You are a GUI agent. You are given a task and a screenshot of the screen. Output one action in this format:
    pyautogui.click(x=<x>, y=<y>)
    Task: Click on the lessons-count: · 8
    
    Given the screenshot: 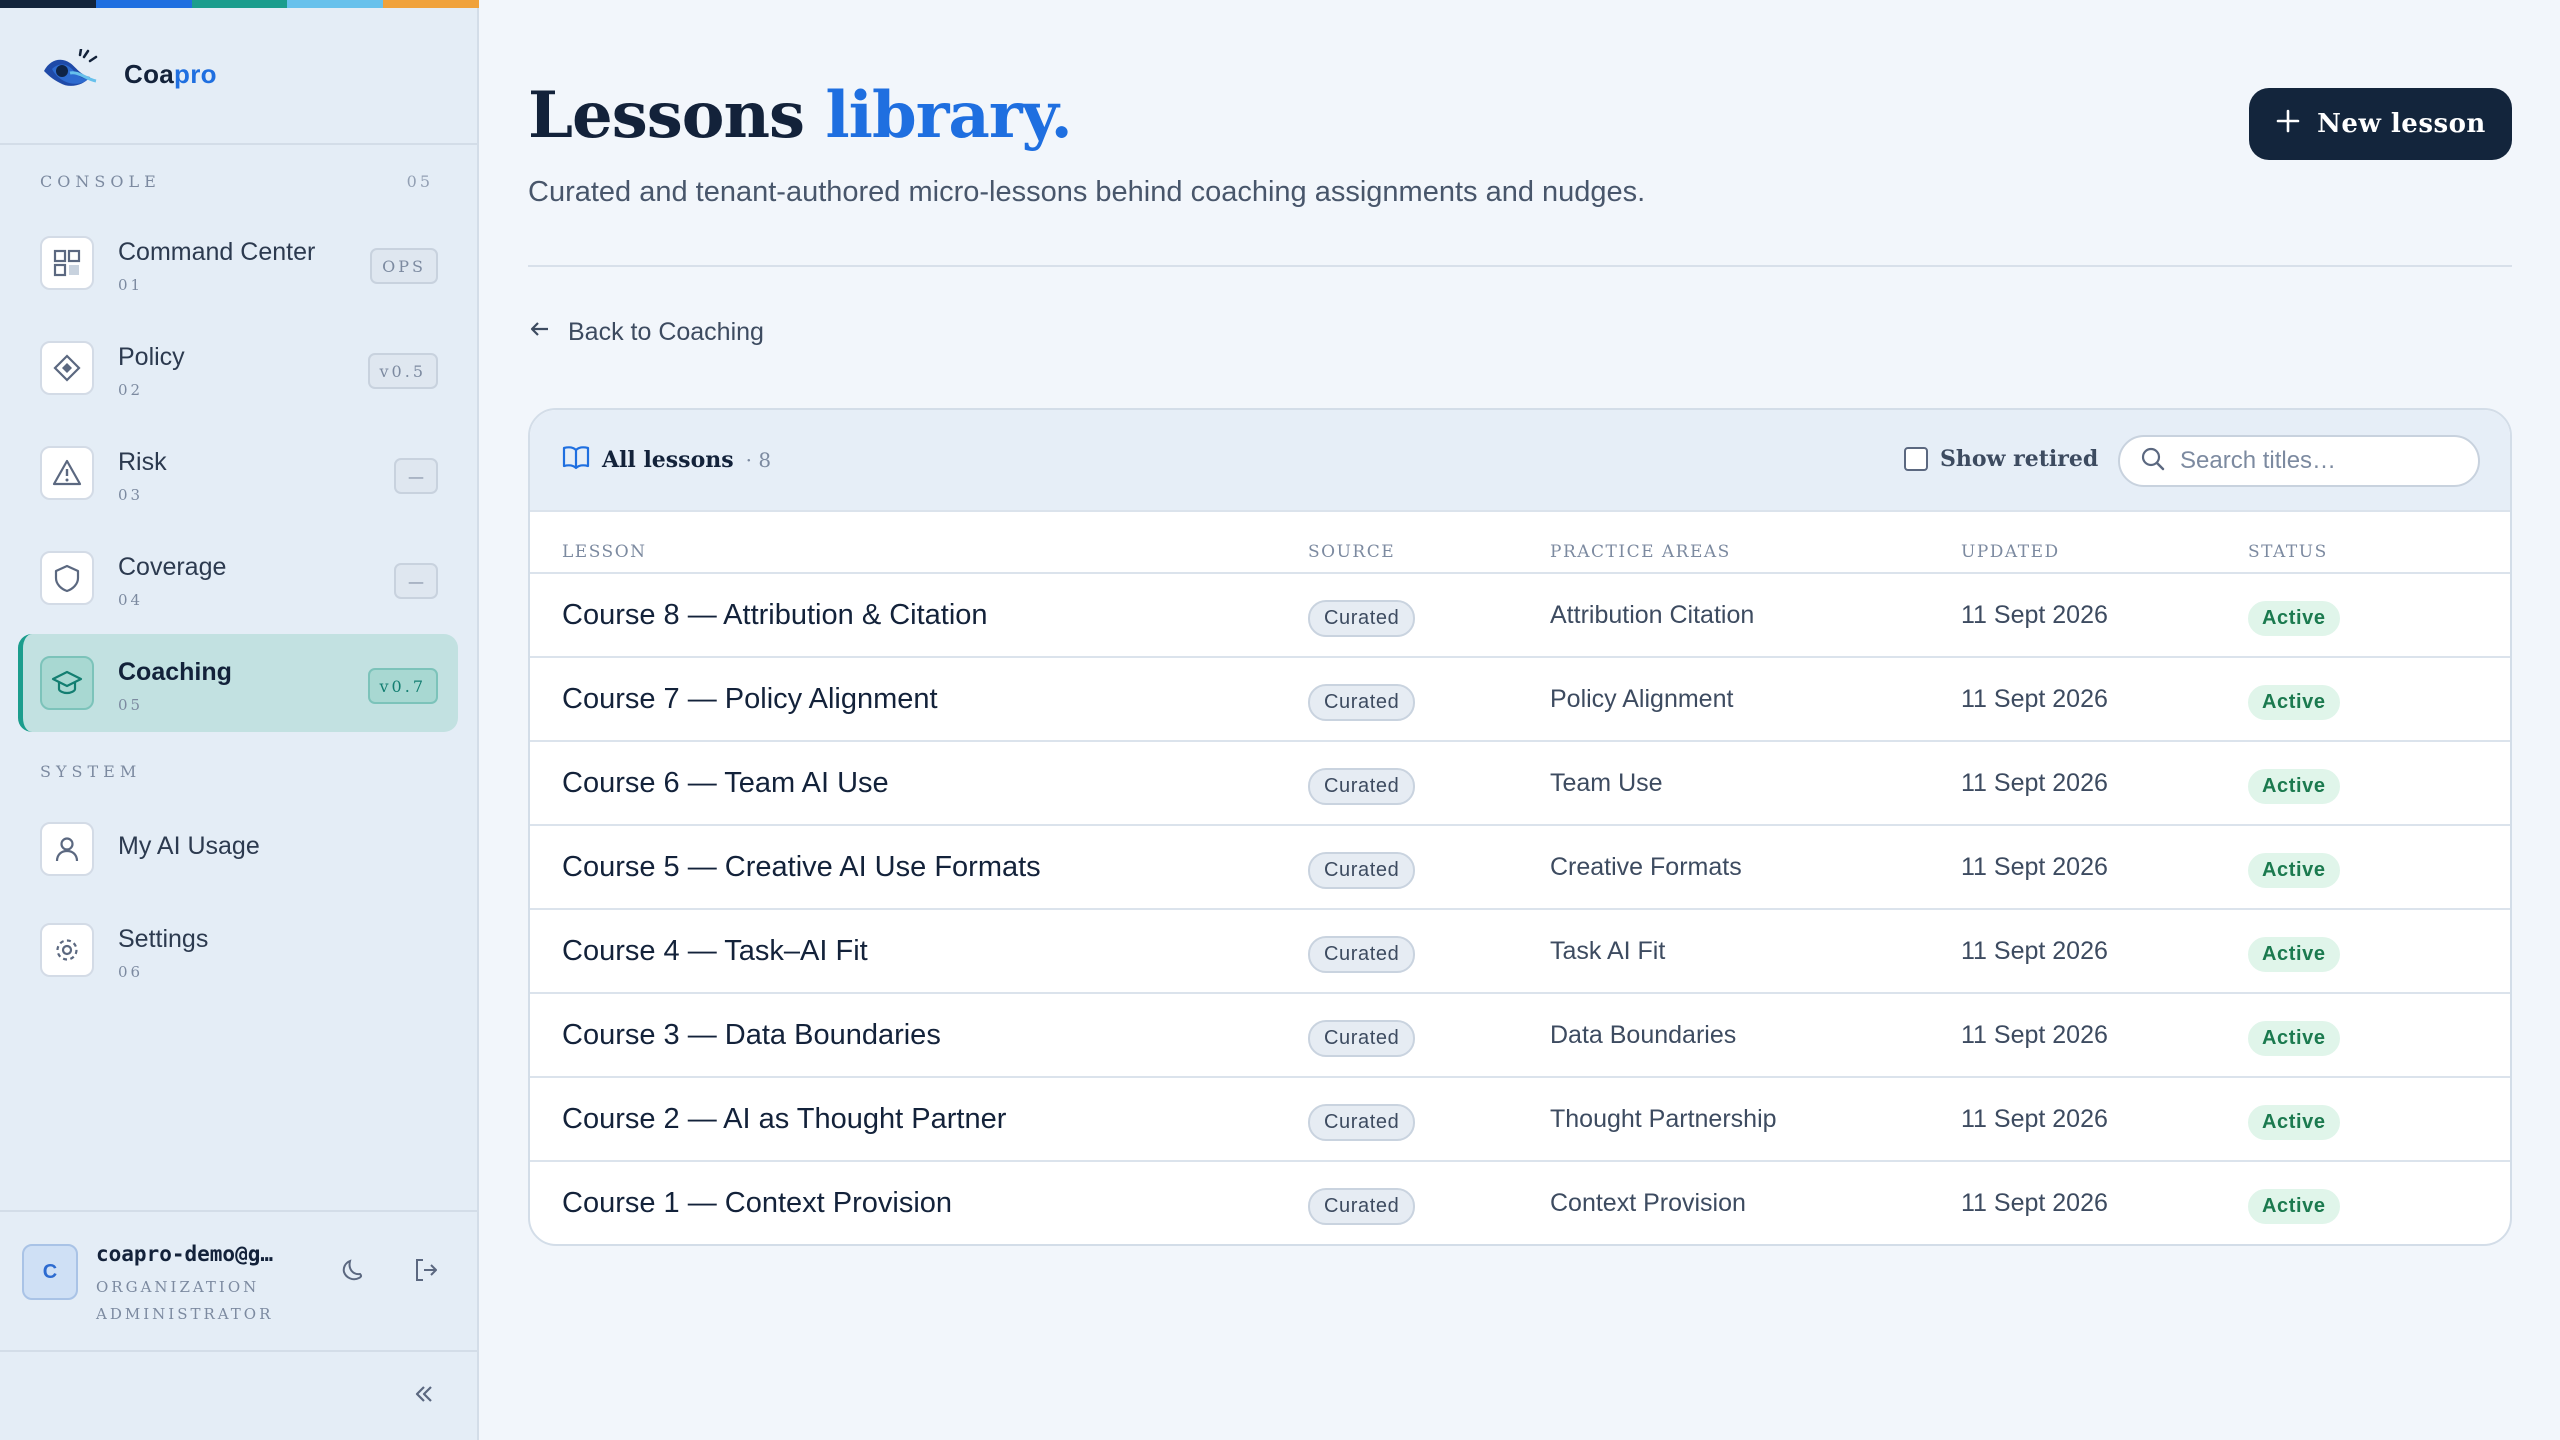 What is the action you would take?
    pyautogui.click(x=758, y=459)
    